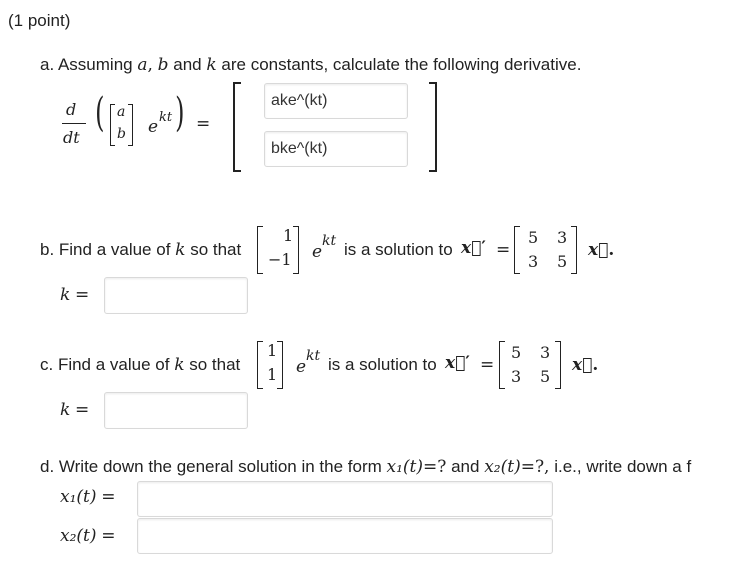 This screenshot has width=744, height=582. Describe the element at coordinates (517, 250) in the screenshot. I see `matrix-b-left-bracket` at that location.